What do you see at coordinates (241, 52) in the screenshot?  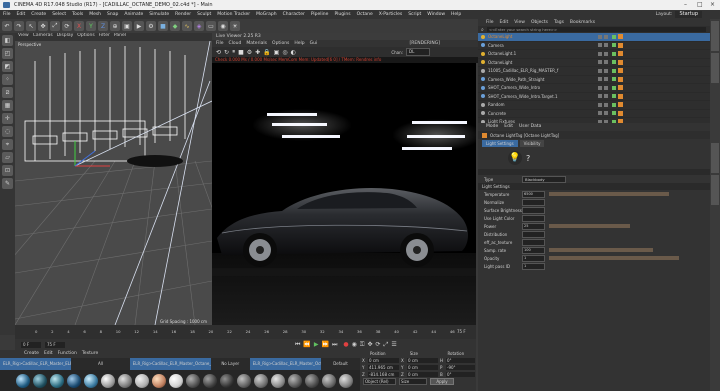 I see `stop-icon: ■` at bounding box center [241, 52].